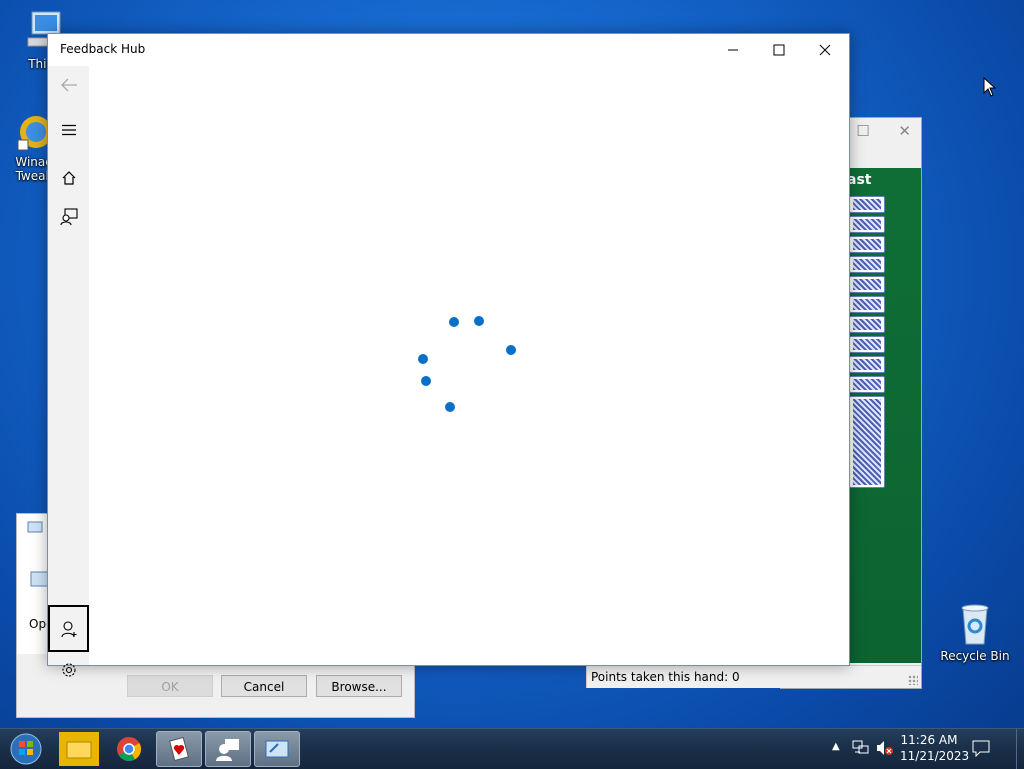  Describe the element at coordinates (862, 131) in the screenshot. I see `maximize-icon: ☐` at that location.